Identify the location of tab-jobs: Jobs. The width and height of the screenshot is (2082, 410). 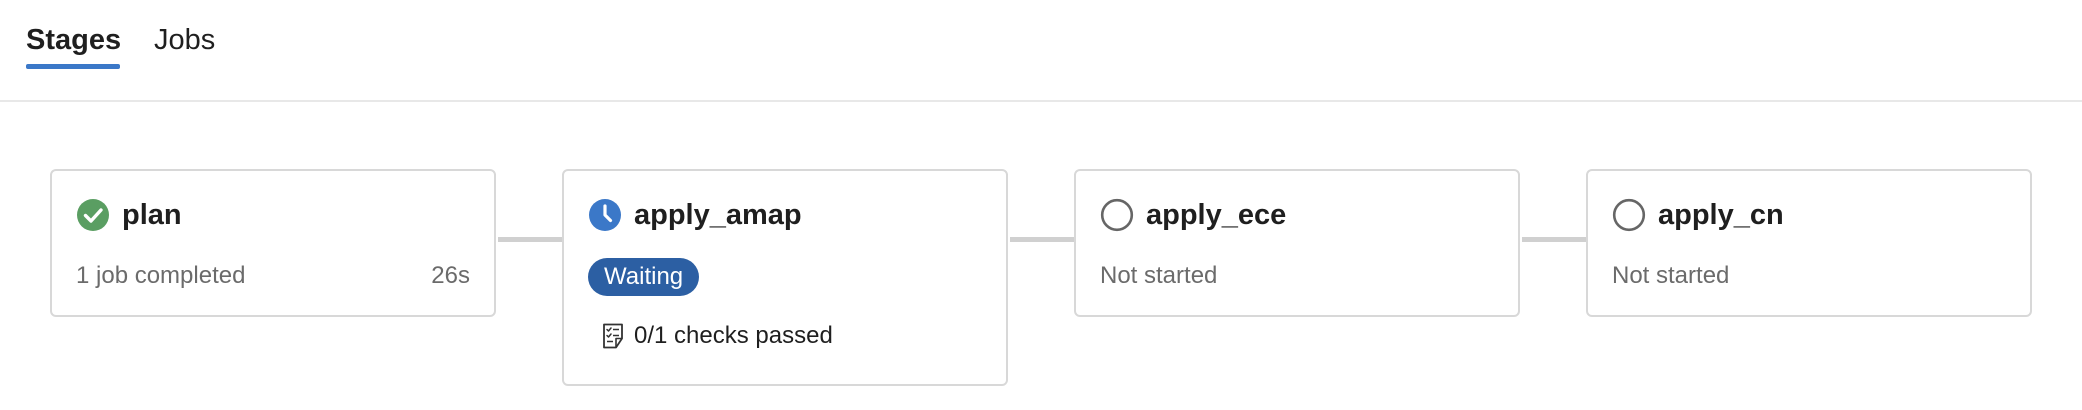
(184, 40).